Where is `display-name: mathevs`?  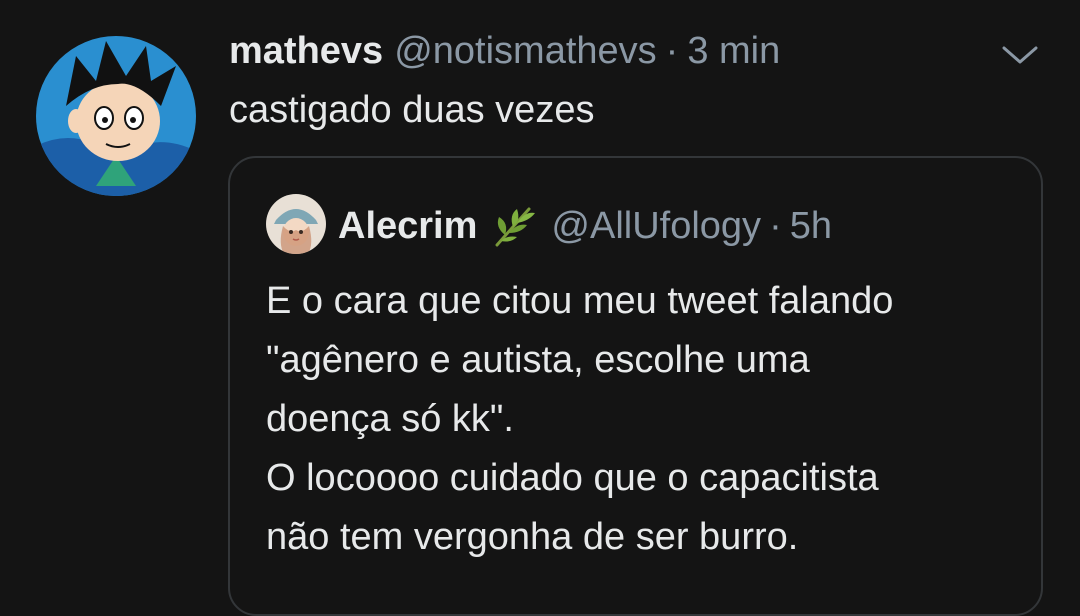 display-name: mathevs is located at coordinates (306, 51).